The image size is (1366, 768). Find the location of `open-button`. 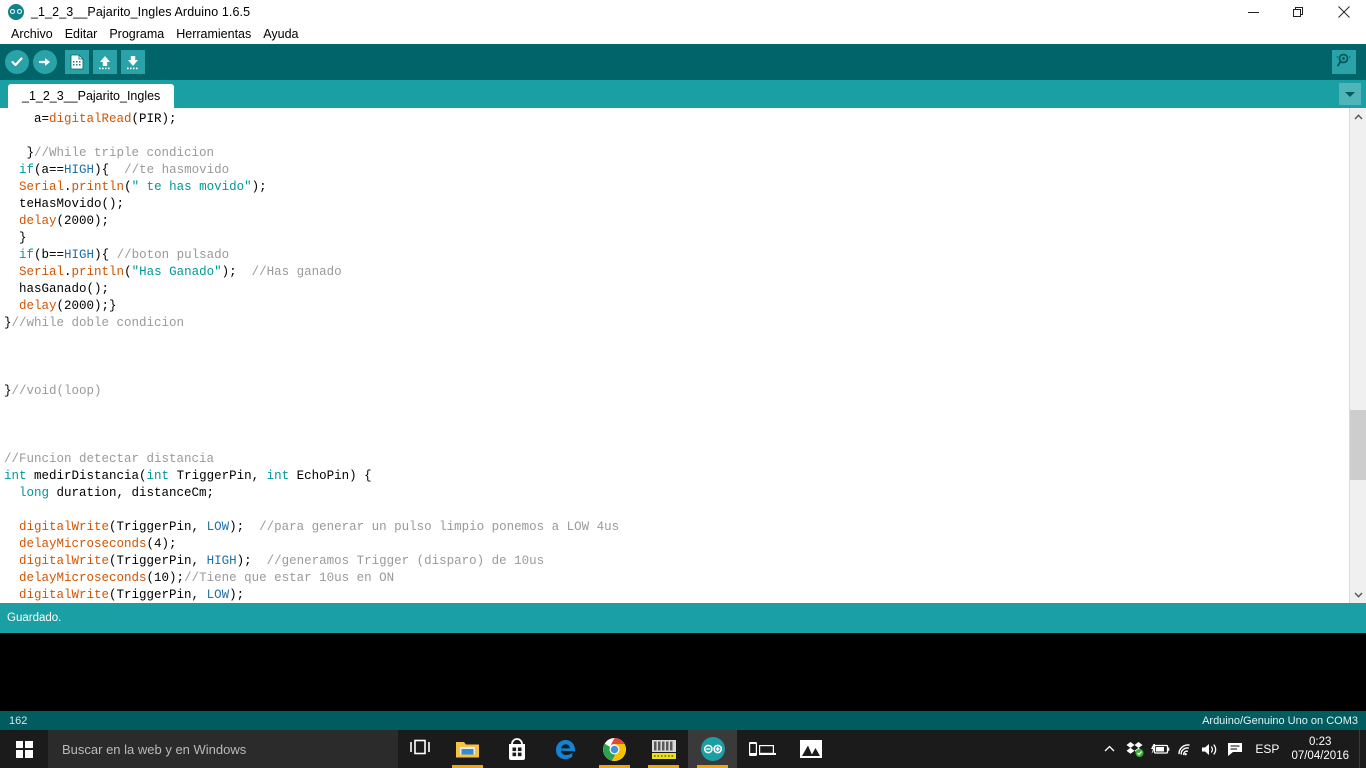

open-button is located at coordinates (105, 62).